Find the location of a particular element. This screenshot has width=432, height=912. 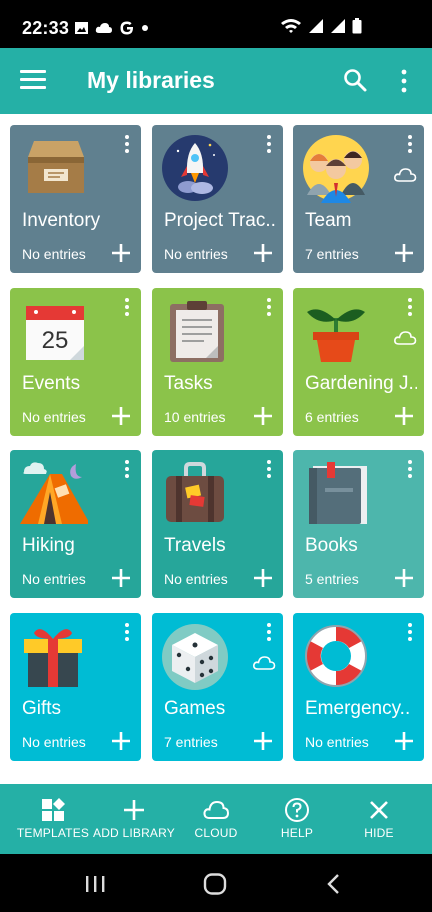

rocket-icon is located at coordinates (195, 168).